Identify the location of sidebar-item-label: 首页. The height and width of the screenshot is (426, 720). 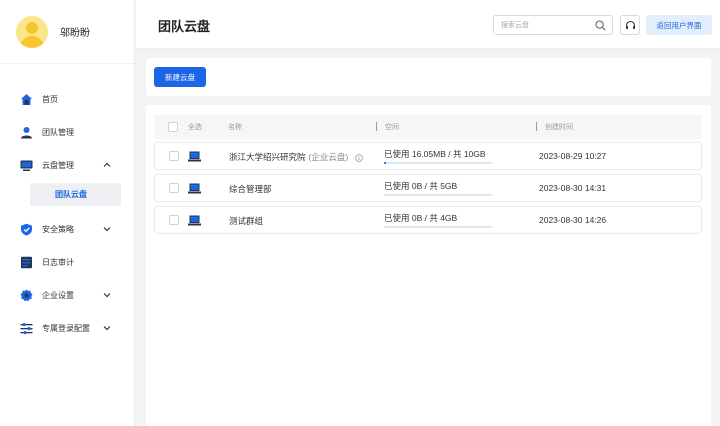
(50, 99).